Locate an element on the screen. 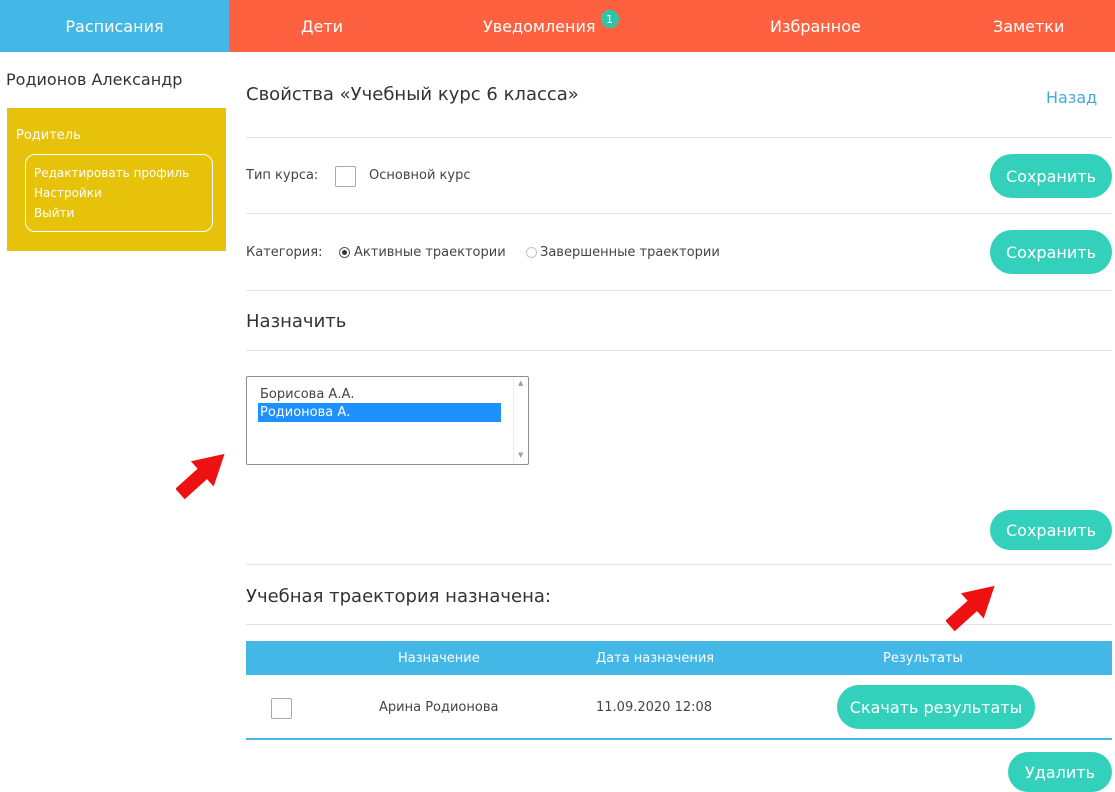  main-course-checkbox is located at coordinates (345, 176).